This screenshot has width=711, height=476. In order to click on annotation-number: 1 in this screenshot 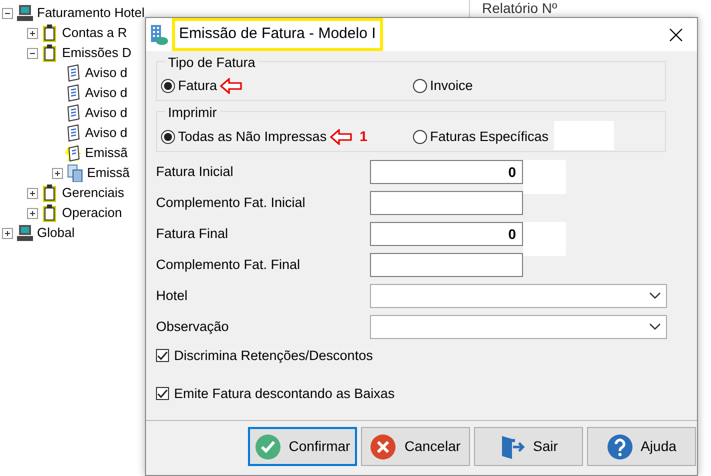, I will do `click(364, 136)`.